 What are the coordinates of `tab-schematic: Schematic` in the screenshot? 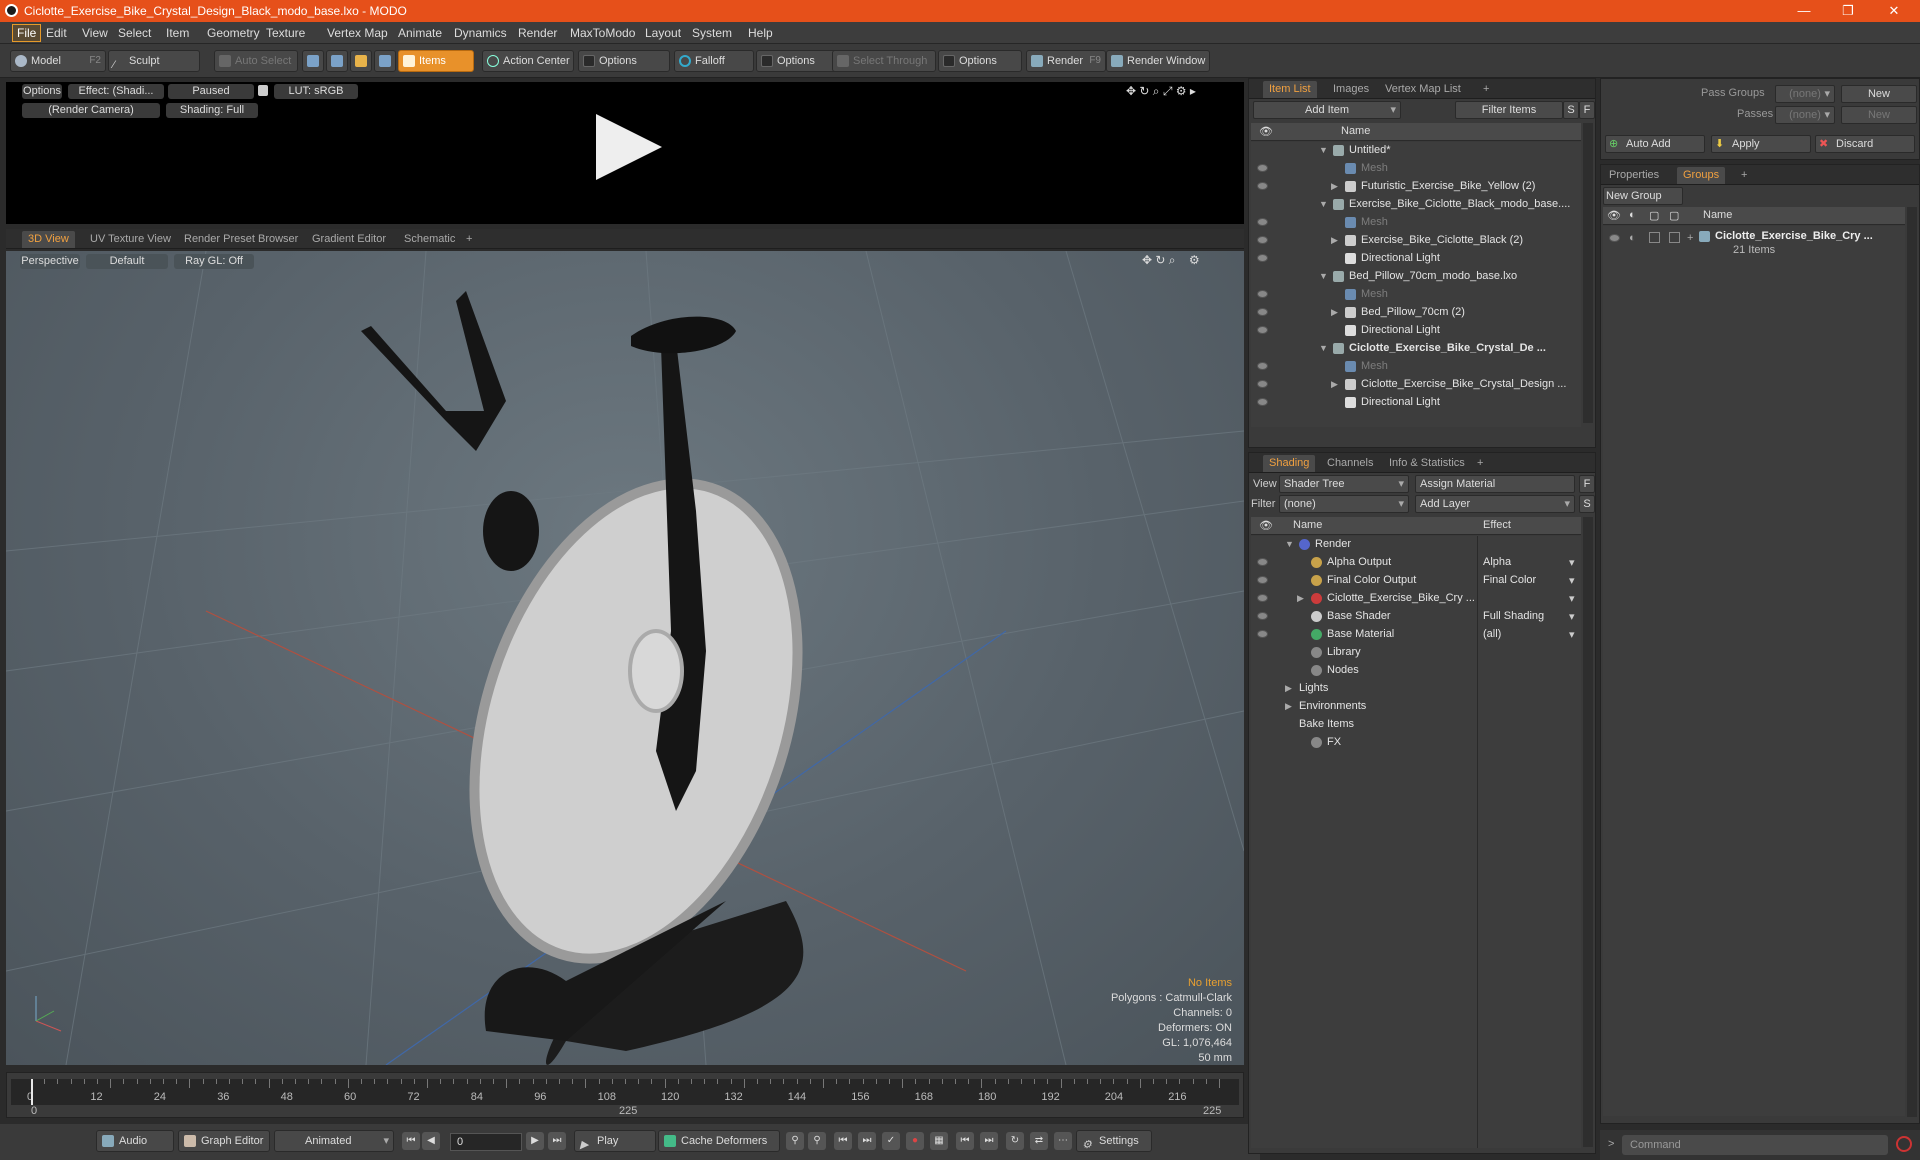 It's located at (429, 239).